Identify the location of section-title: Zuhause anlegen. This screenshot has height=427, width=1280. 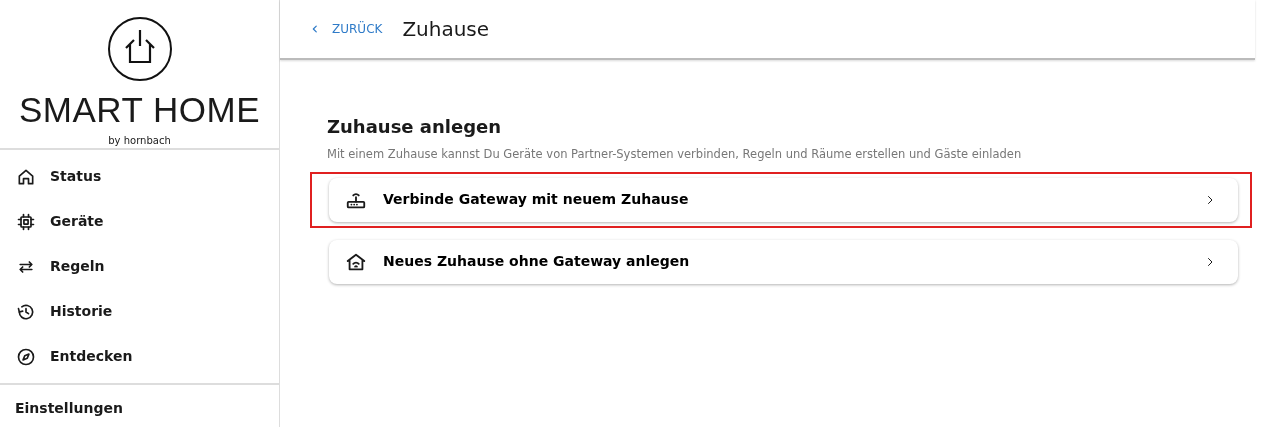
(415, 127).